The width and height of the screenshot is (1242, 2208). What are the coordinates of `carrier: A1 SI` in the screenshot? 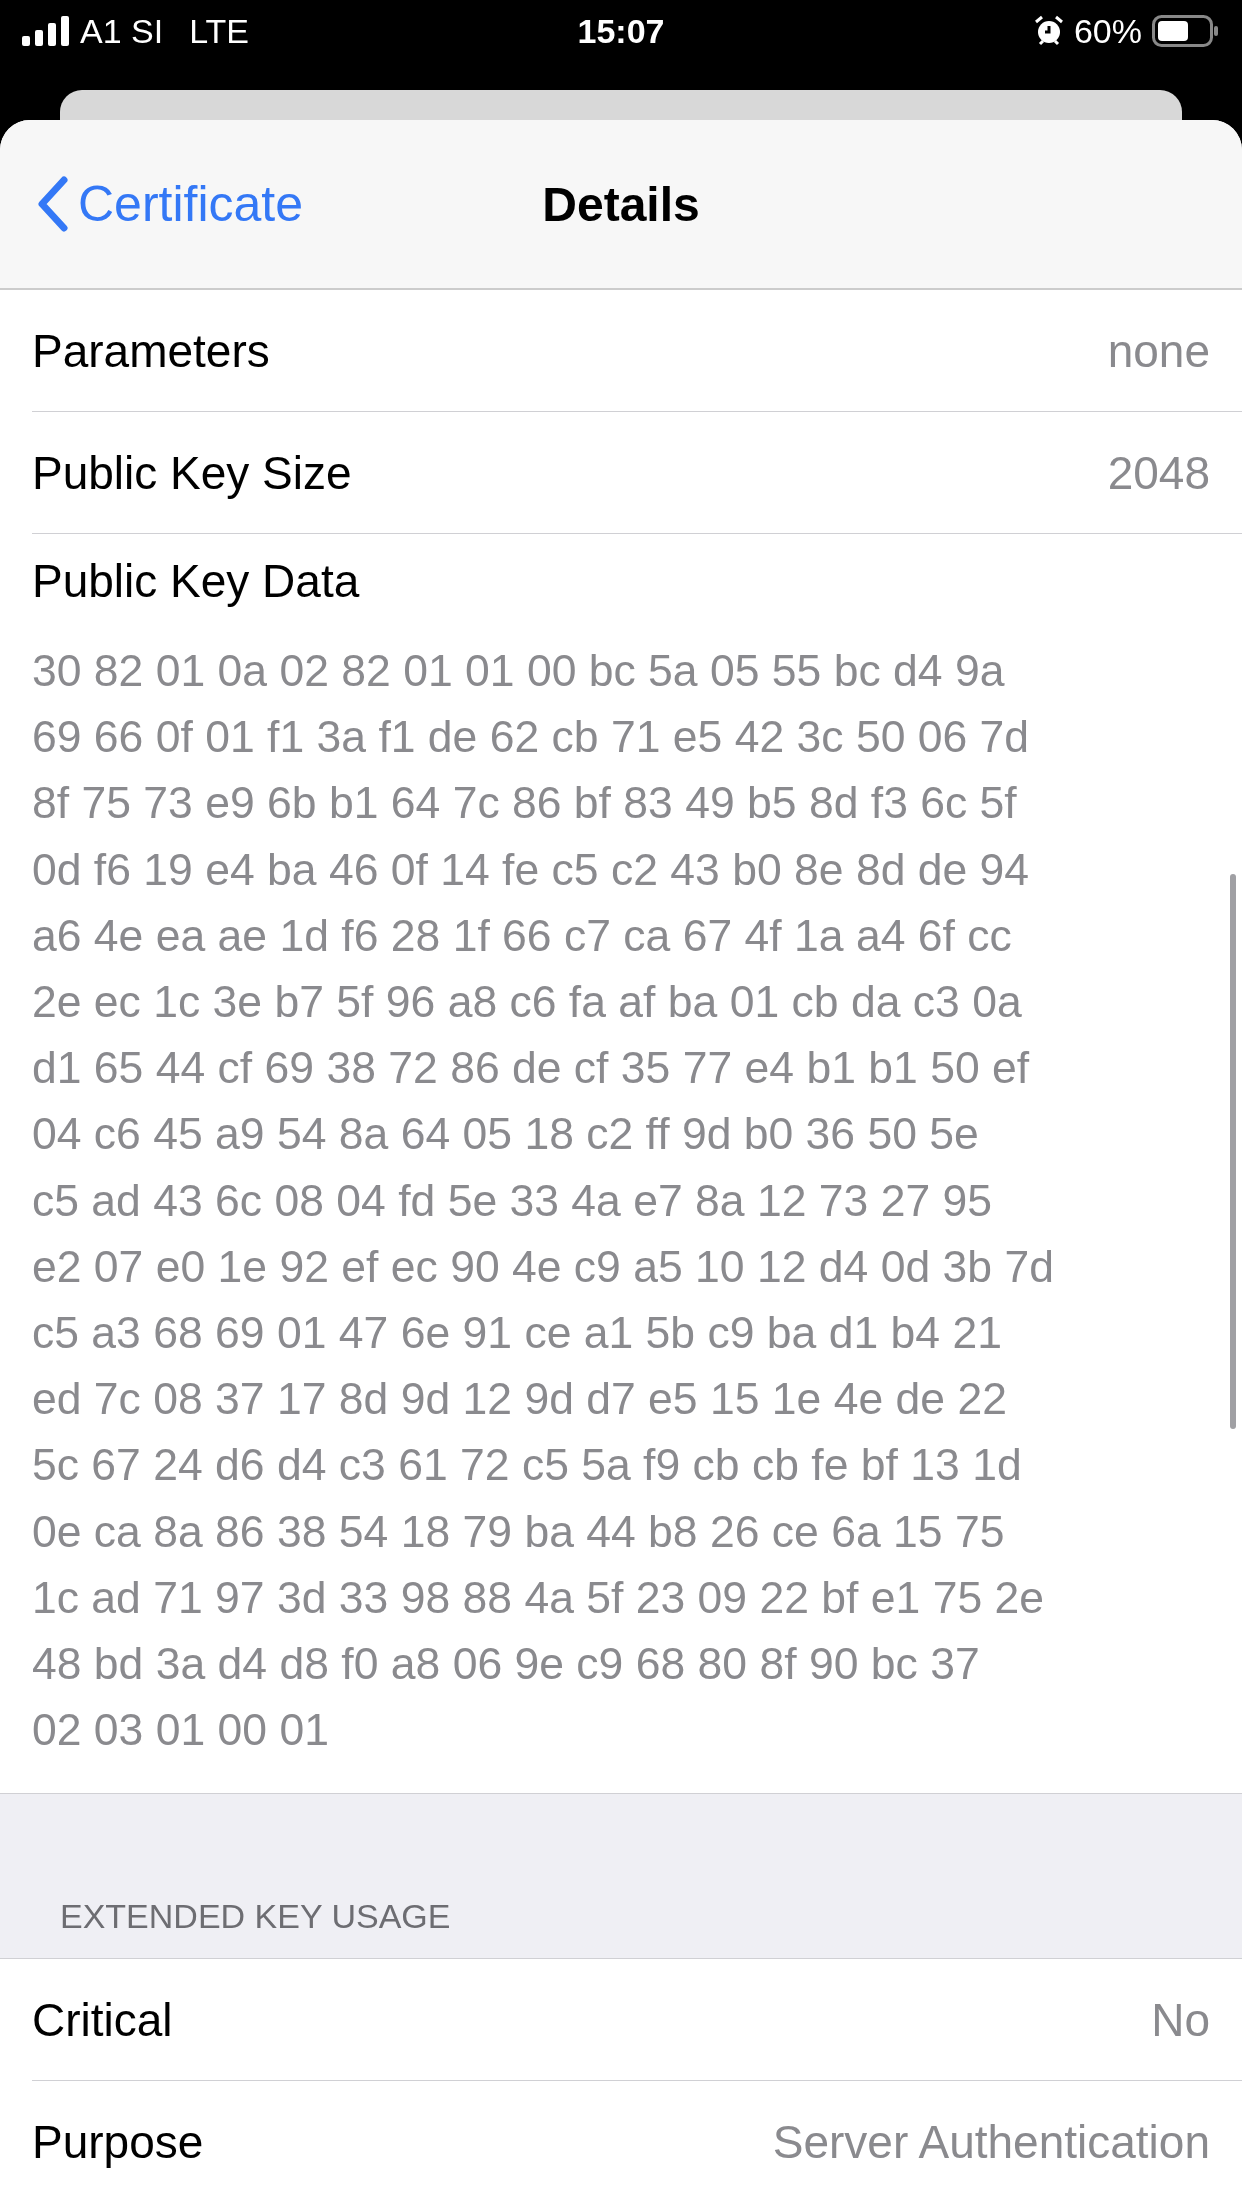 It's located at (122, 31).